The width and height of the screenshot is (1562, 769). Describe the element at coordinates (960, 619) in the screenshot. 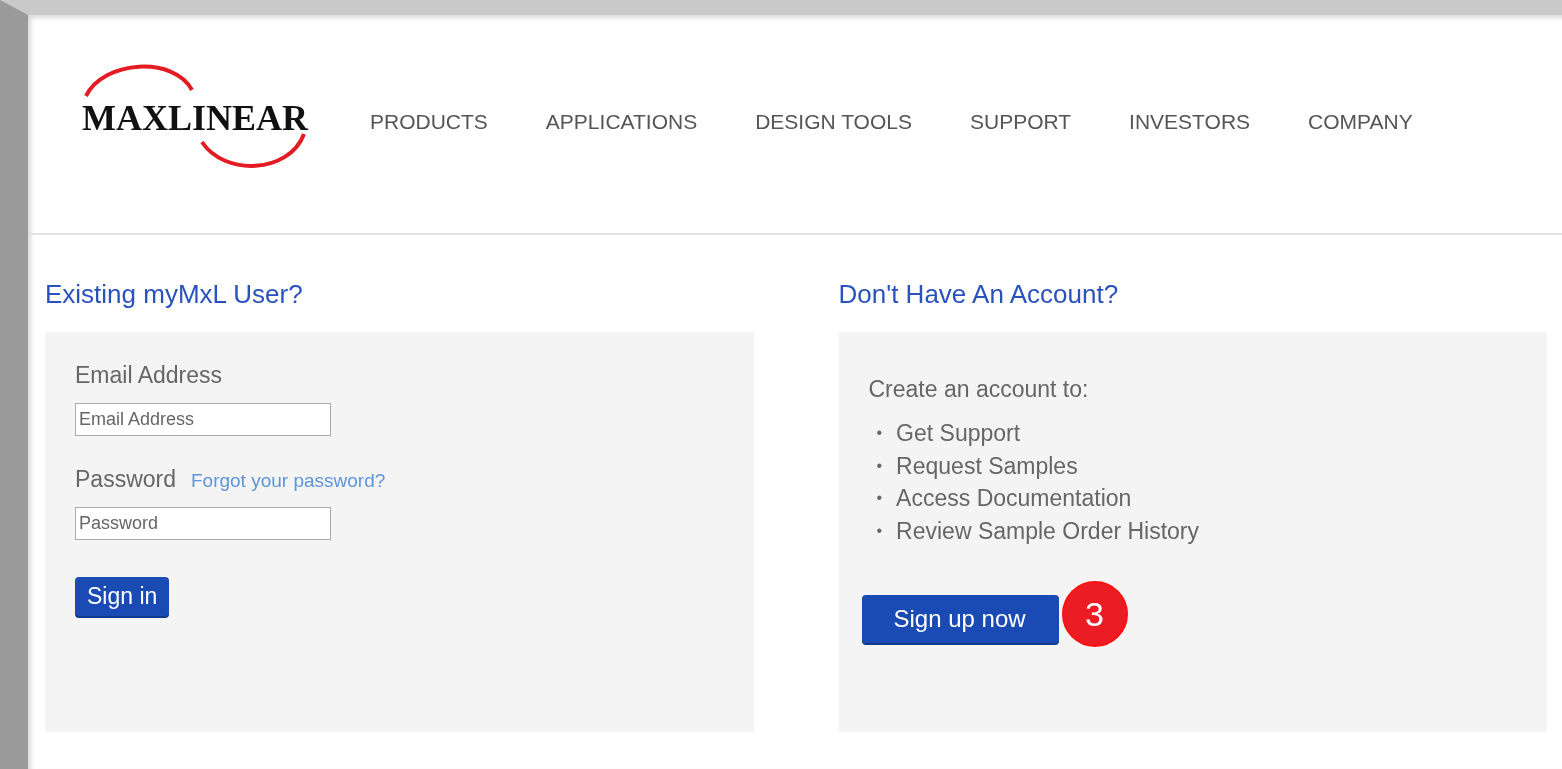

I see `sign-up-button: Sign up now` at that location.